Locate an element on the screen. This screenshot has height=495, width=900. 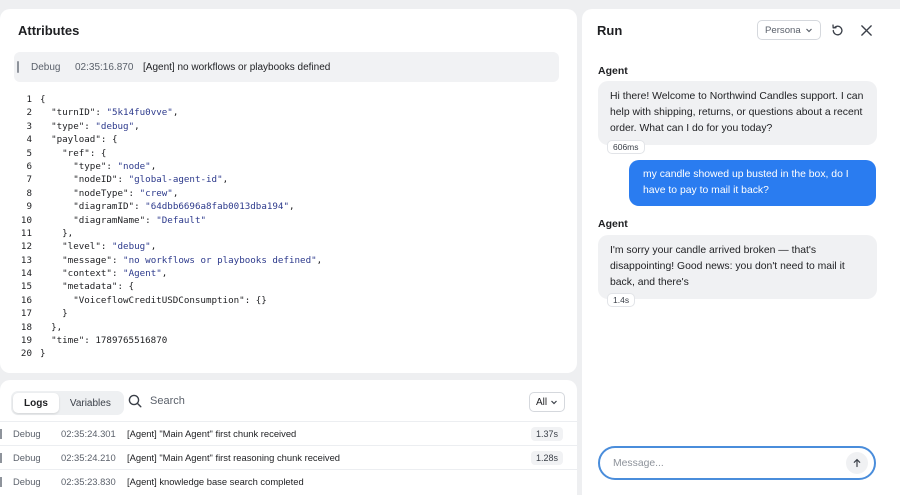
level-filter-select: All is located at coordinates (547, 402).